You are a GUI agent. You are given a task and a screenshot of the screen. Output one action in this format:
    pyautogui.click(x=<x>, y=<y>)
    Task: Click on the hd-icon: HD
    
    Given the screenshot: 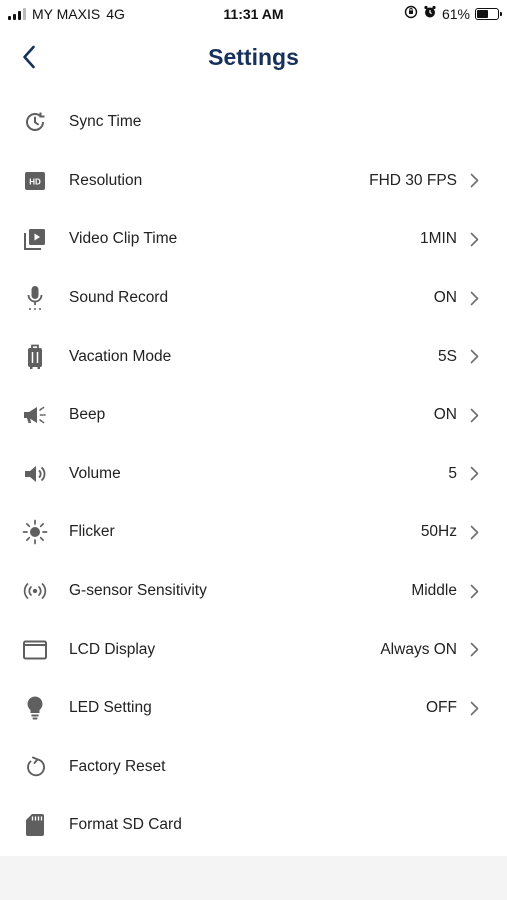 What is the action you would take?
    pyautogui.click(x=35, y=181)
    